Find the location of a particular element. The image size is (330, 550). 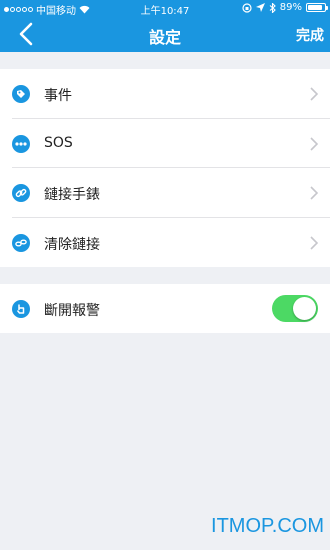

settings-item-label: 鏈接手錶 is located at coordinates (72, 195).